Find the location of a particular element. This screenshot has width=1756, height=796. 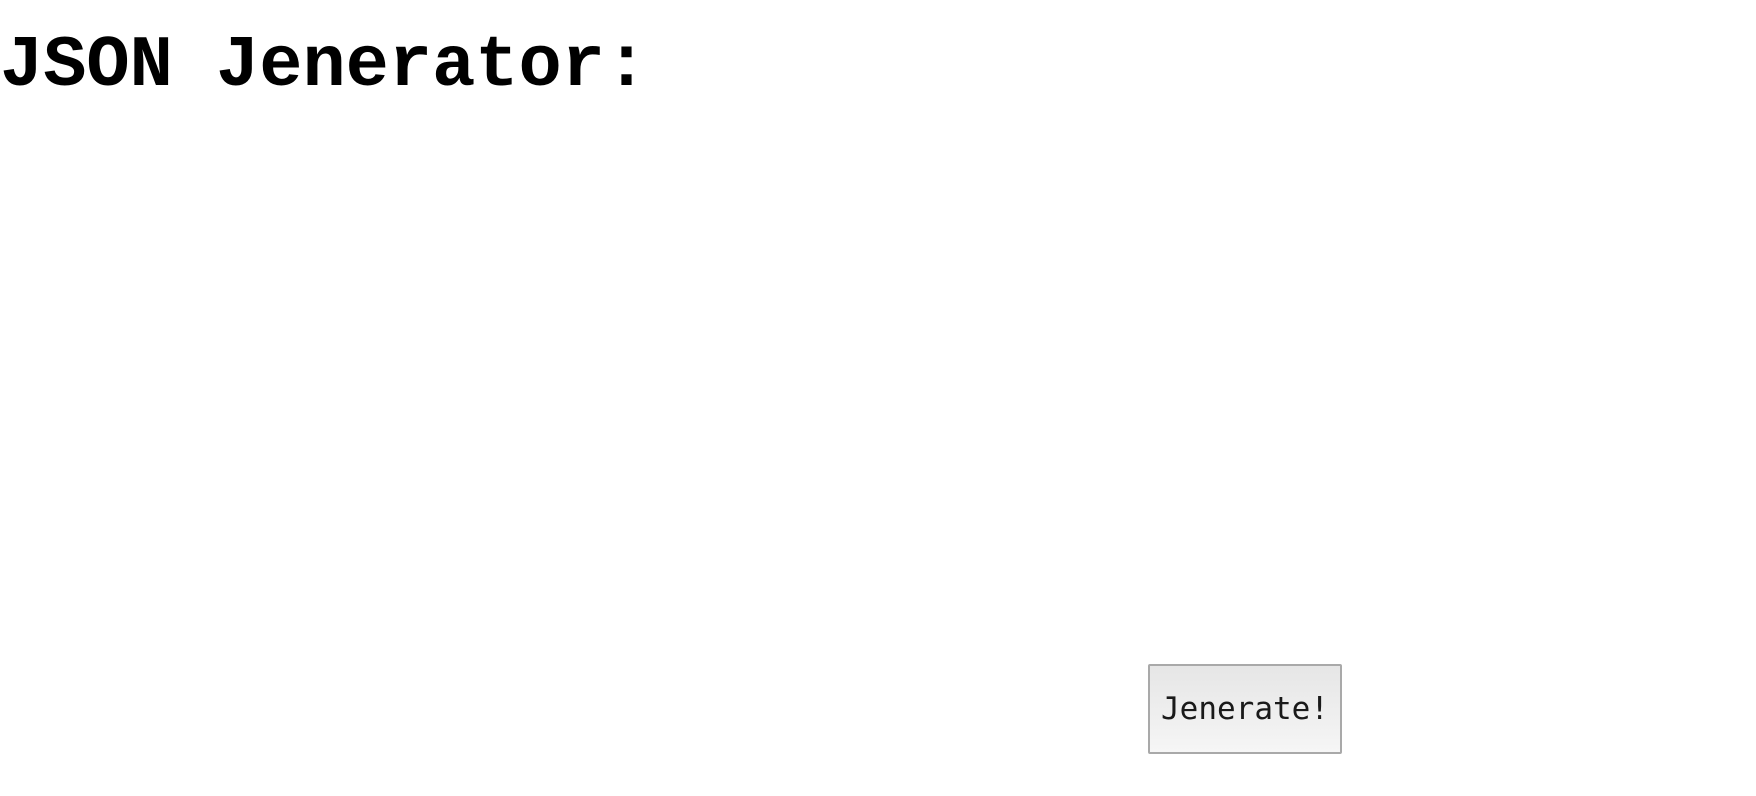

page-title: JSON Jenerator: is located at coordinates (324, 66).